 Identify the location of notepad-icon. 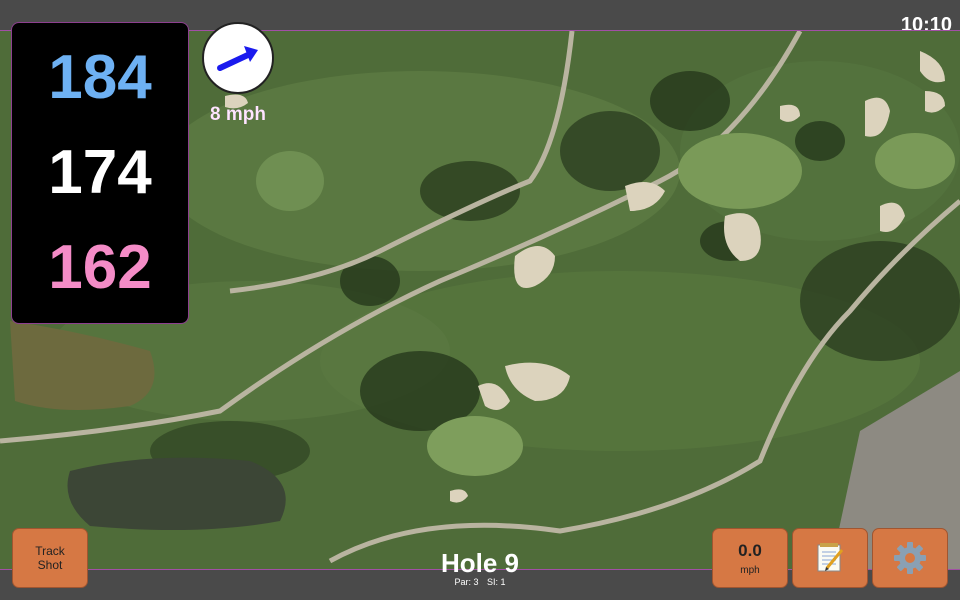
(830, 557).